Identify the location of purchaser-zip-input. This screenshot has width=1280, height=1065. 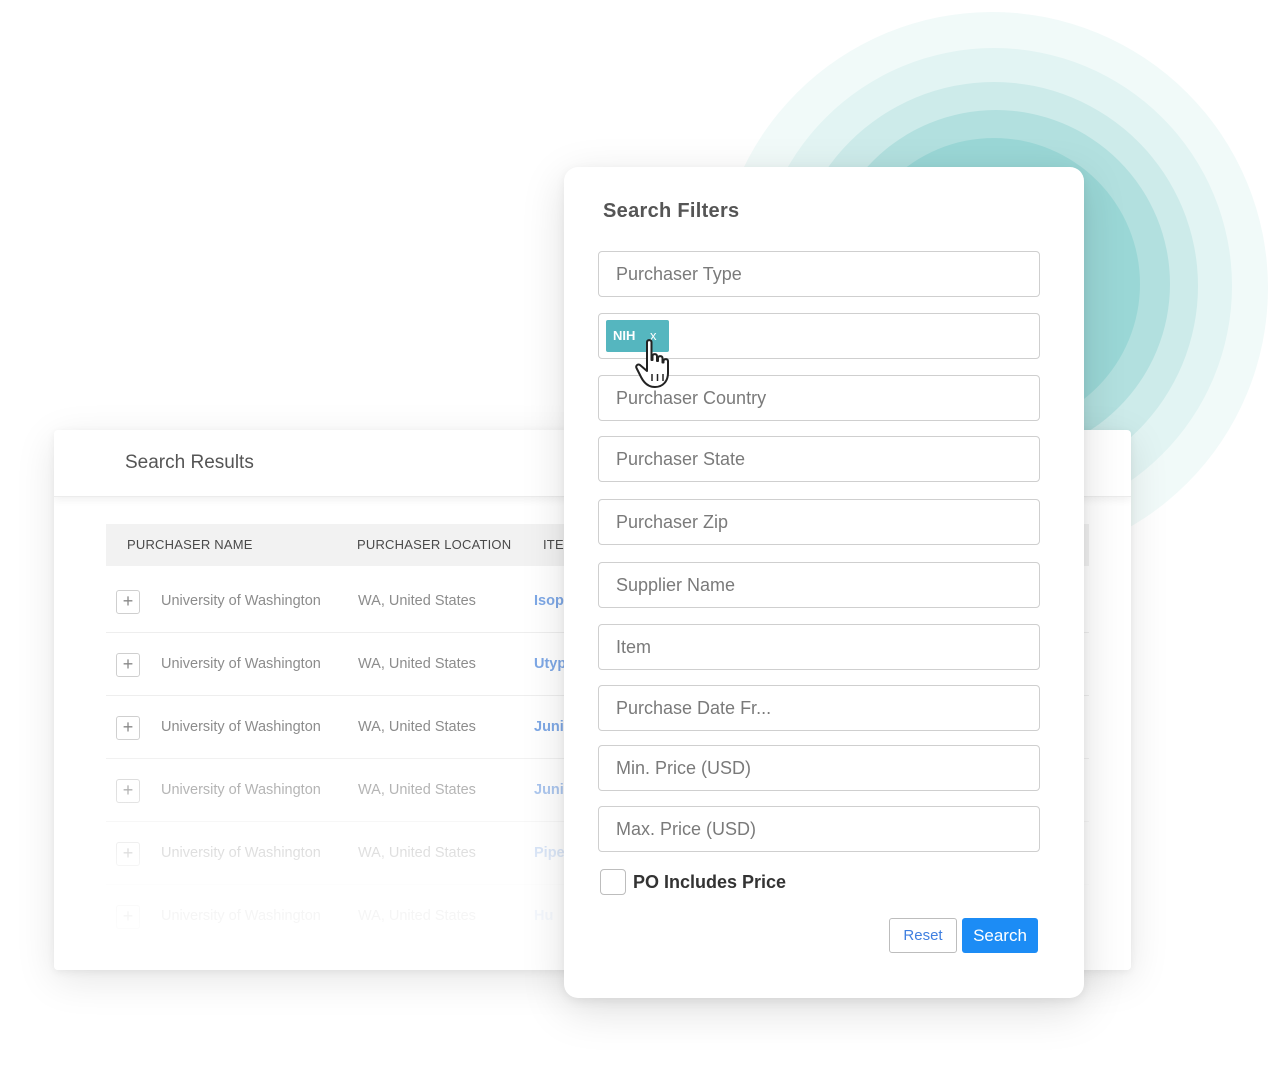
(819, 522).